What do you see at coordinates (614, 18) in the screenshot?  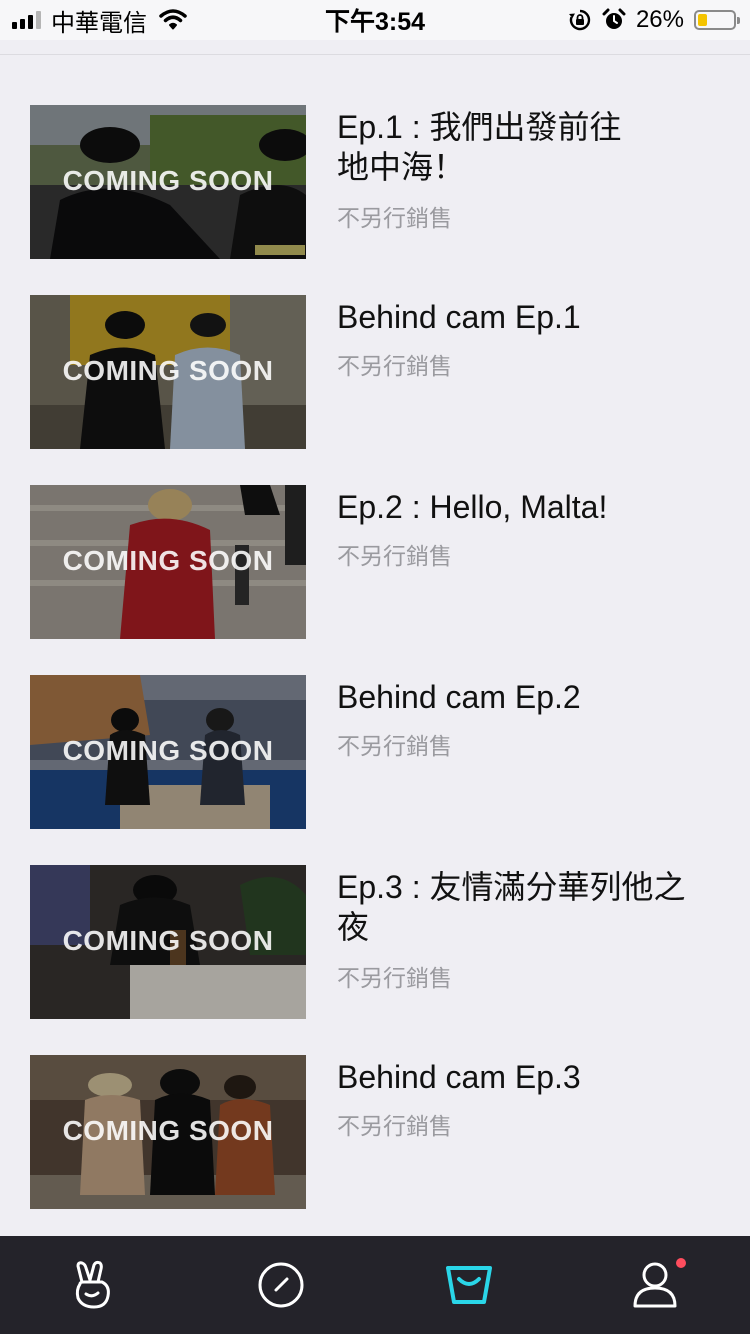 I see `alarm-icon` at bounding box center [614, 18].